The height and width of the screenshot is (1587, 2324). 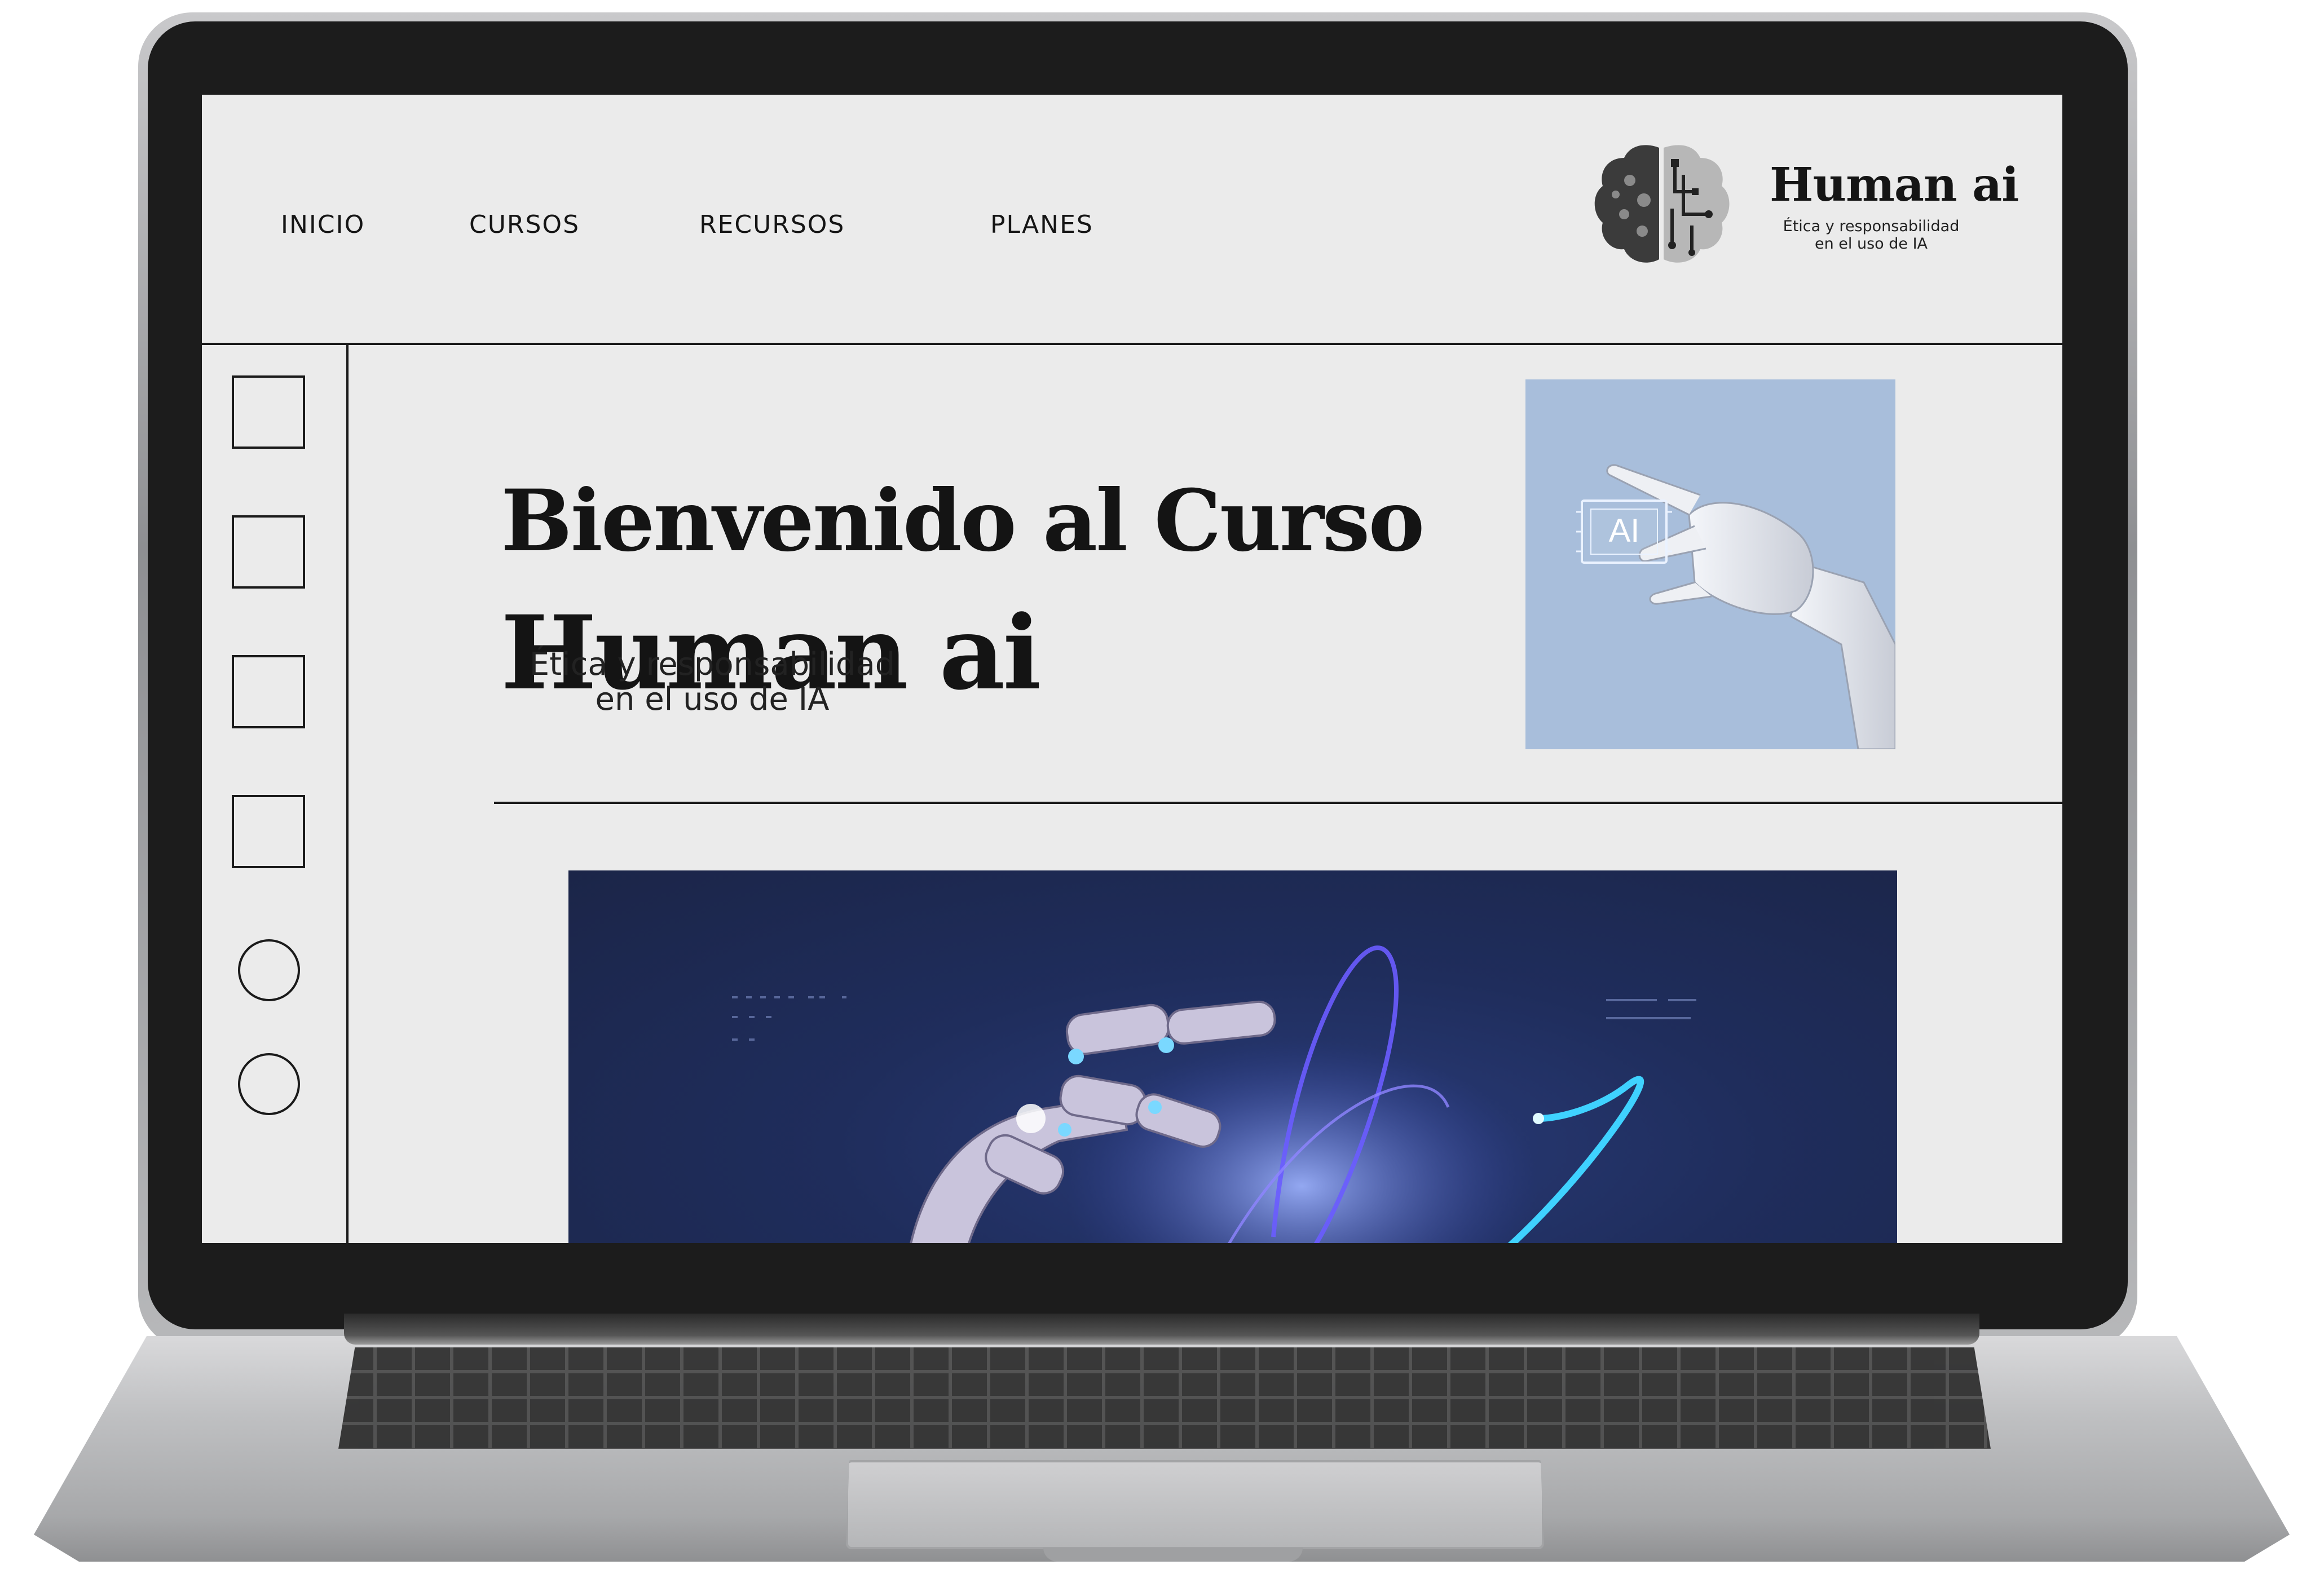 I want to click on hero-subtitle-line1: Ética y responsabilidad, so click(x=712, y=664).